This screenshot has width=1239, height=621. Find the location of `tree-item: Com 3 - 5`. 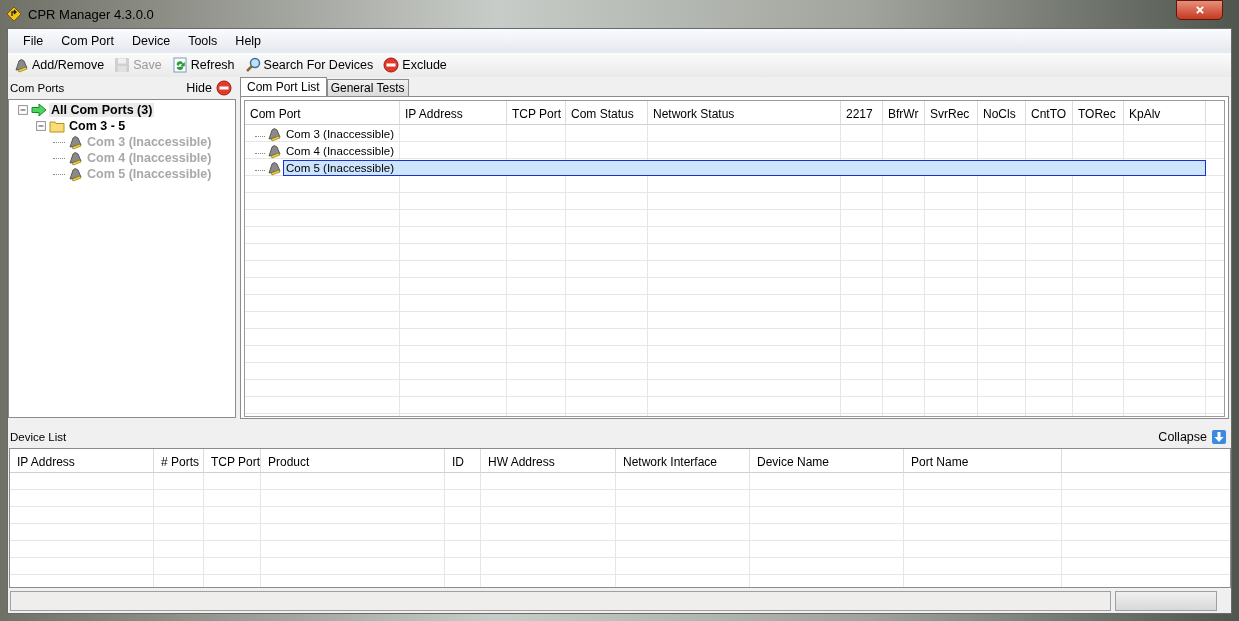

tree-item: Com 3 - 5 is located at coordinates (97, 126).